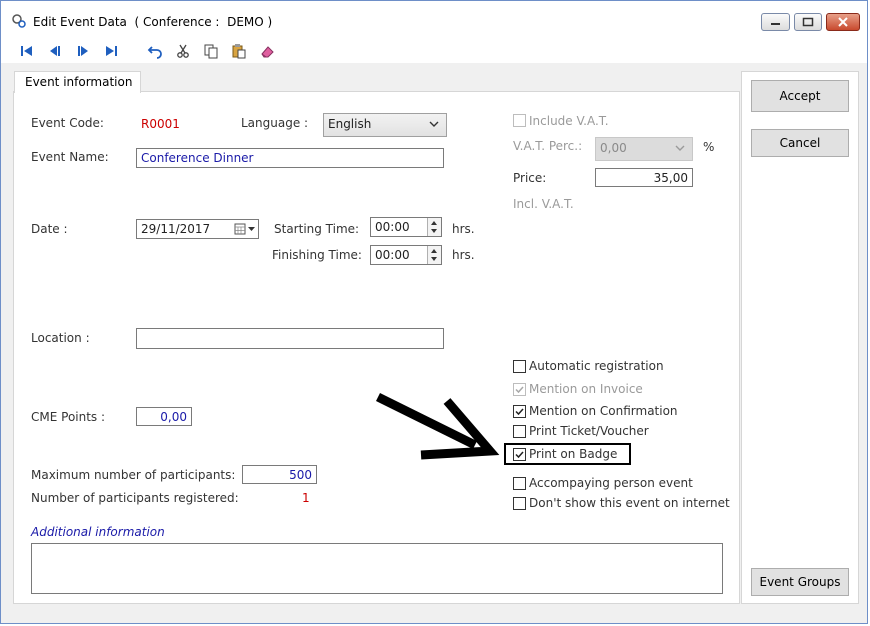  Describe the element at coordinates (569, 121) in the screenshot. I see `include-vat-label: Include V.A.T.` at that location.